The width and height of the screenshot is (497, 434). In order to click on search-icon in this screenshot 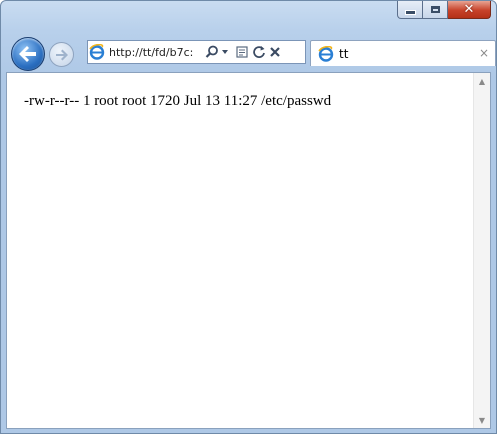, I will do `click(212, 52)`.